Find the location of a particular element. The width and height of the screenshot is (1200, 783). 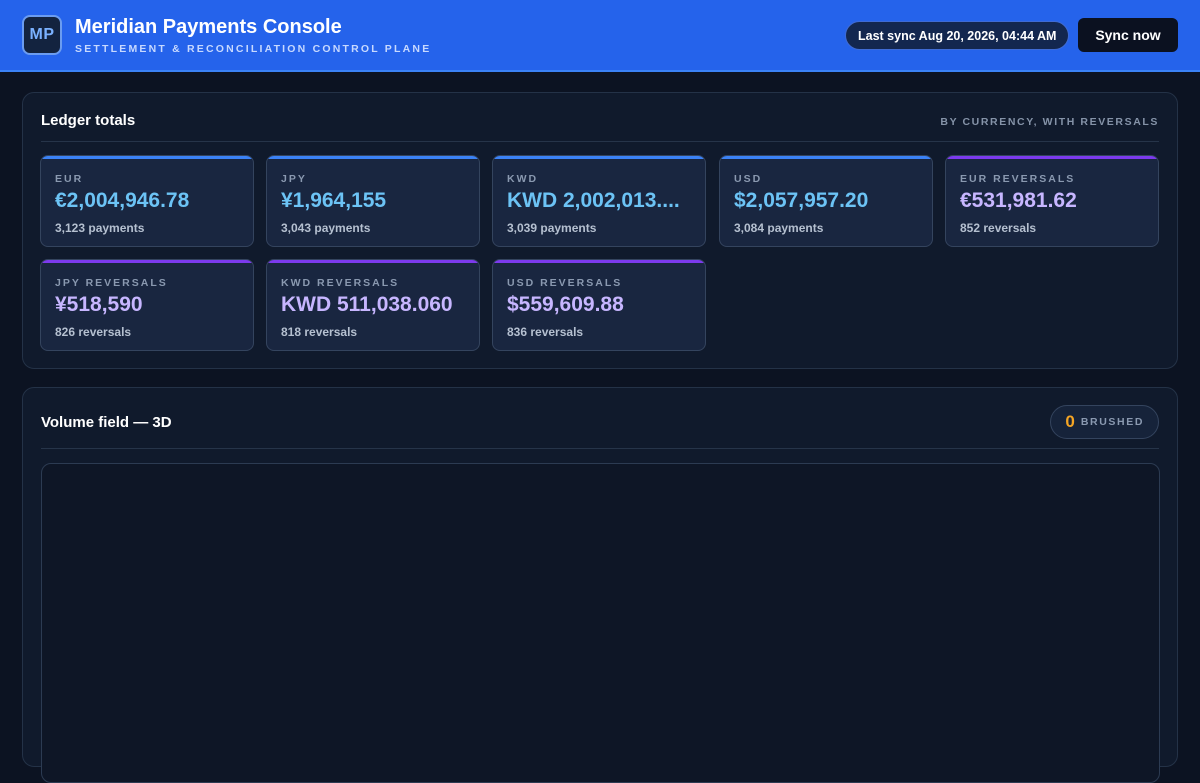

ledger-card-kwd: KWD KWD 2,002,013.... 3,039 payments is located at coordinates (599, 201).